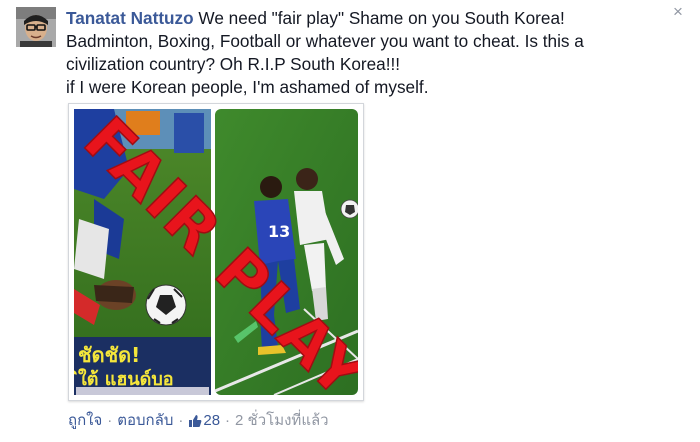 This screenshot has height=442, width=700. I want to click on like-count-link: 28, so click(204, 420).